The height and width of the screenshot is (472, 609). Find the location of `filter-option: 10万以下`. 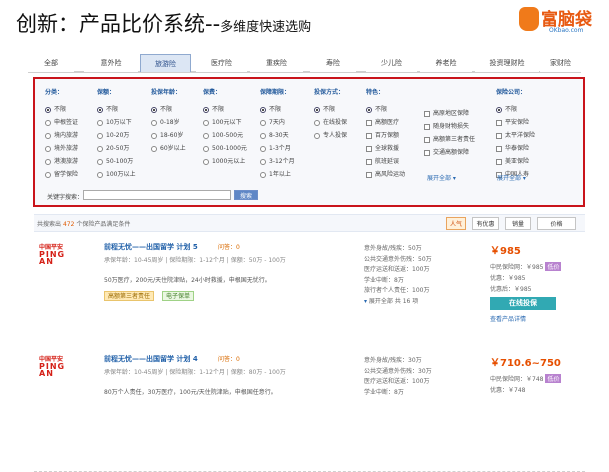

filter-option: 10万以下 is located at coordinates (116, 122).